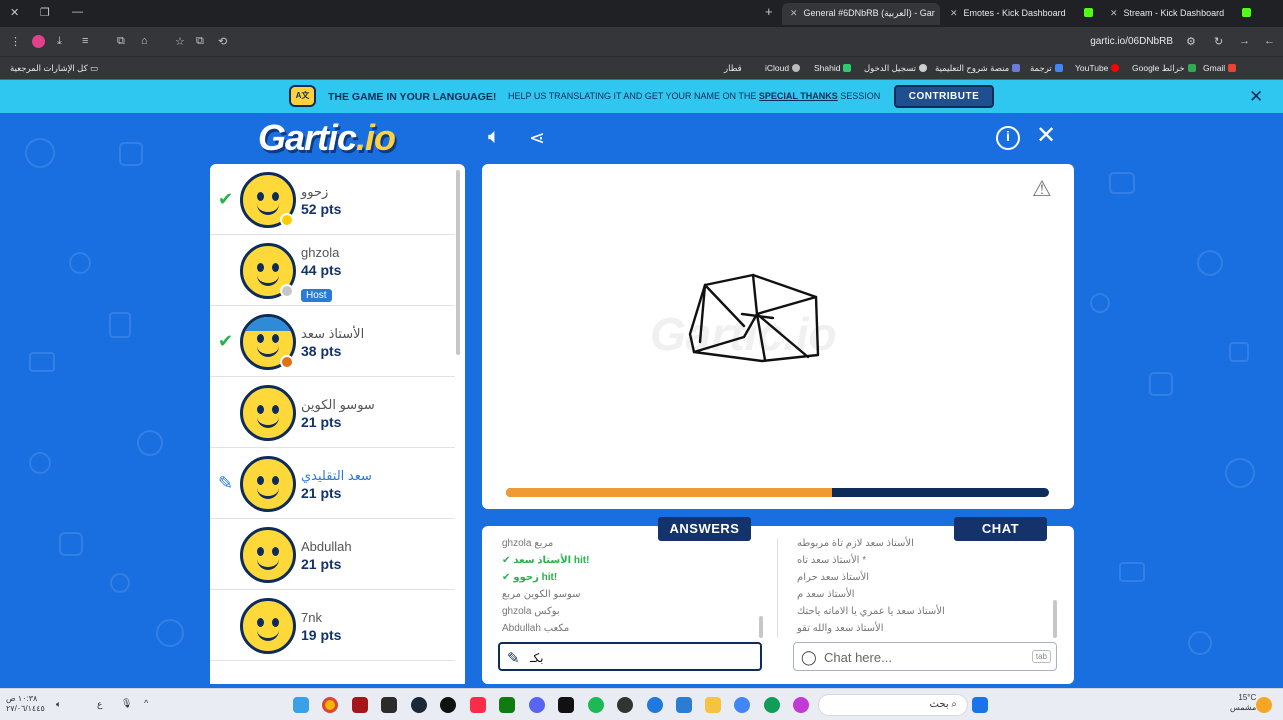 This screenshot has height=720, width=1283. Describe the element at coordinates (1019, 14) in the screenshot. I see `browser-tab-emotes: ✕ Emotes - Kick Dashboard` at that location.